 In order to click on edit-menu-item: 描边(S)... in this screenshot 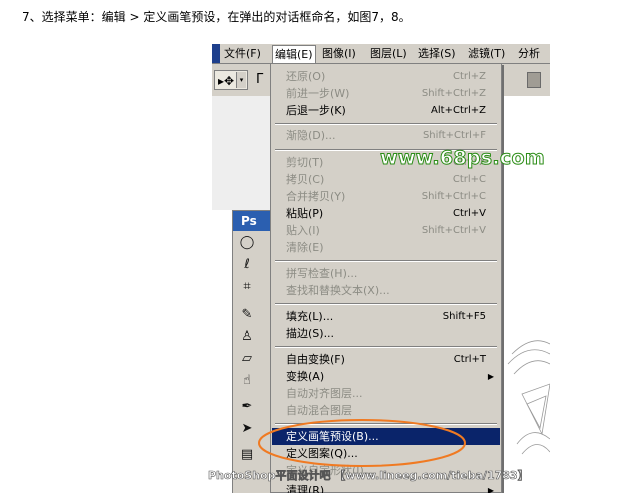, I will do `click(386, 333)`.